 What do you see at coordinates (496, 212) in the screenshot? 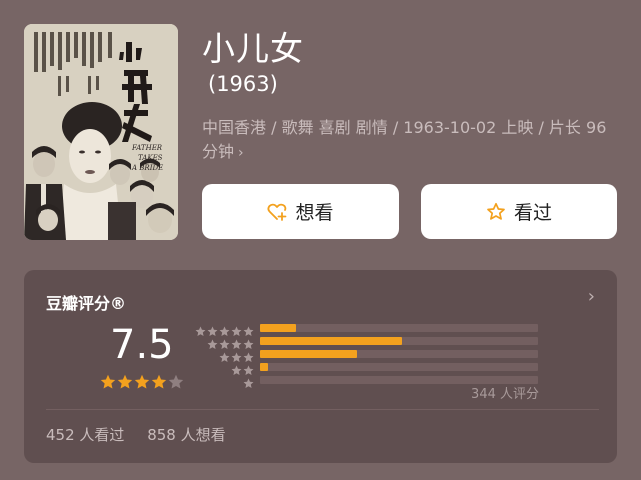
I see `star-outline-icon` at bounding box center [496, 212].